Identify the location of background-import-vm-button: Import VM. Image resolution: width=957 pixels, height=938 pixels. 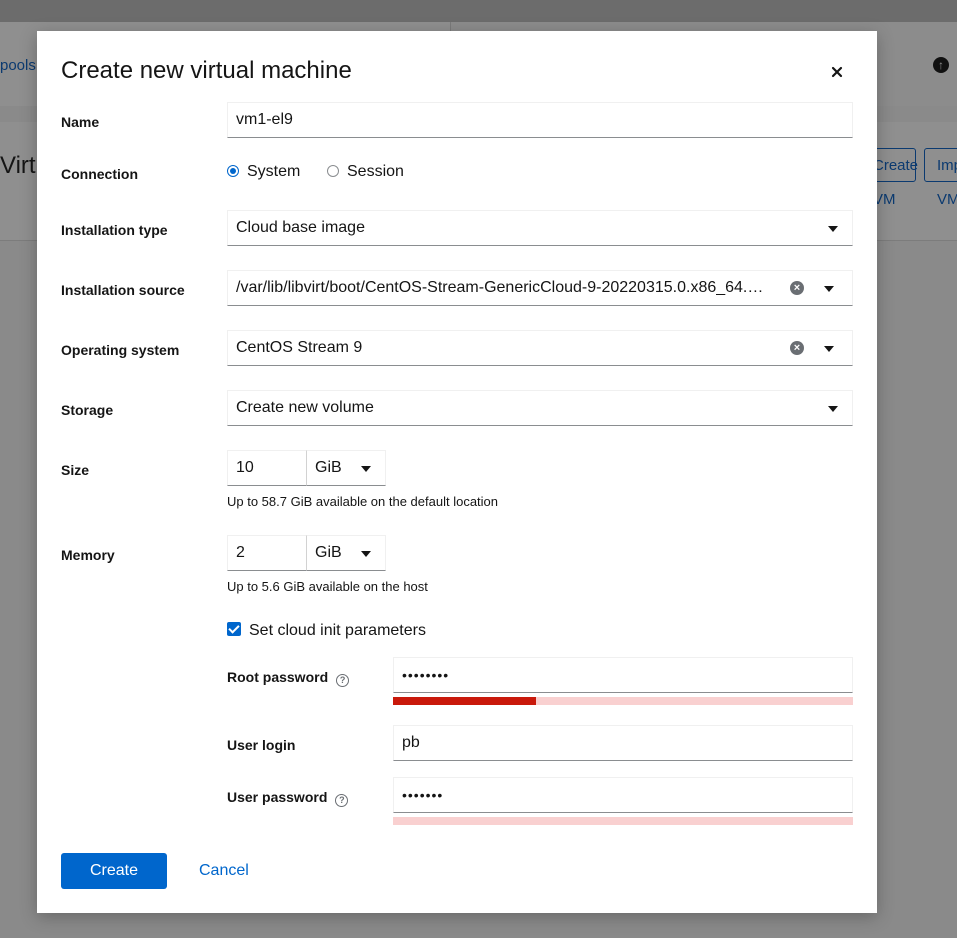
(940, 178).